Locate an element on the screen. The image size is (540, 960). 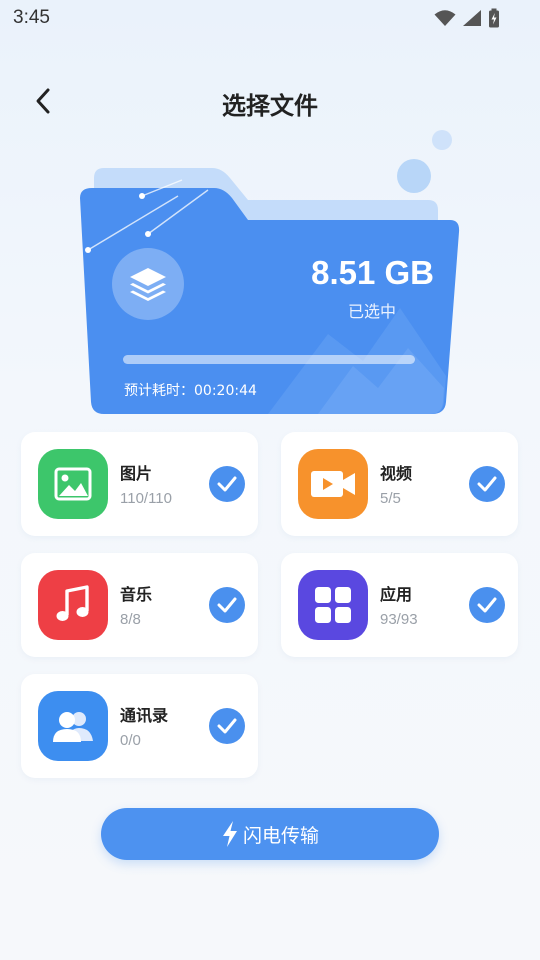
category-card-music: 音乐 8/8 is located at coordinates (139, 605).